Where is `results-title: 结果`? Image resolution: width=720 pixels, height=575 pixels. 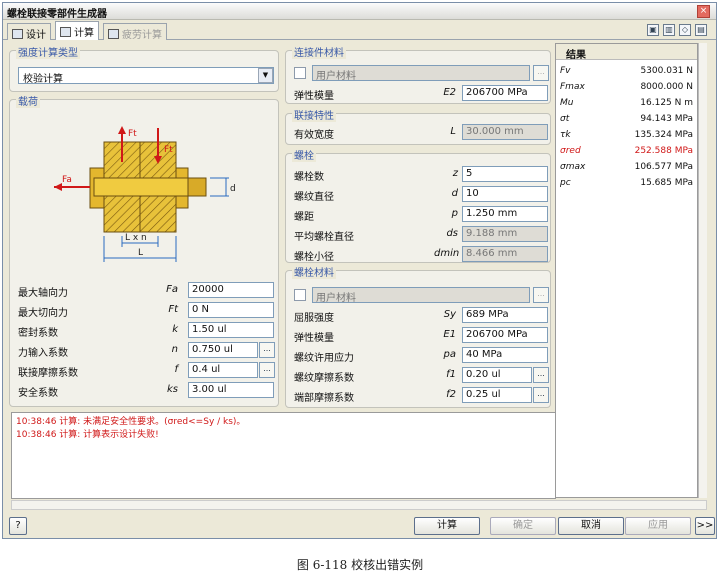
results-title: 结果 is located at coordinates (626, 52).